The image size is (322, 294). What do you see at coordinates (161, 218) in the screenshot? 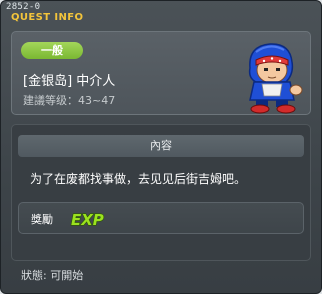
I see `reward-box: 獎勵 EXP` at bounding box center [161, 218].